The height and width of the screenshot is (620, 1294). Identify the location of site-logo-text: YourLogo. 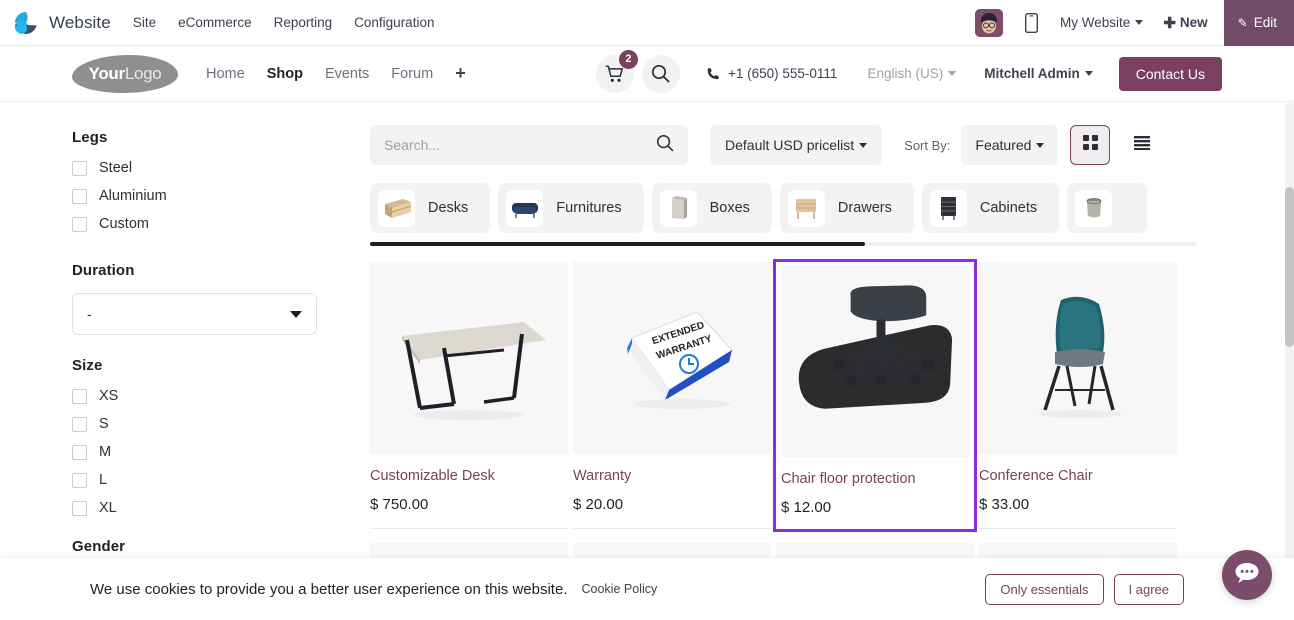
(125, 74).